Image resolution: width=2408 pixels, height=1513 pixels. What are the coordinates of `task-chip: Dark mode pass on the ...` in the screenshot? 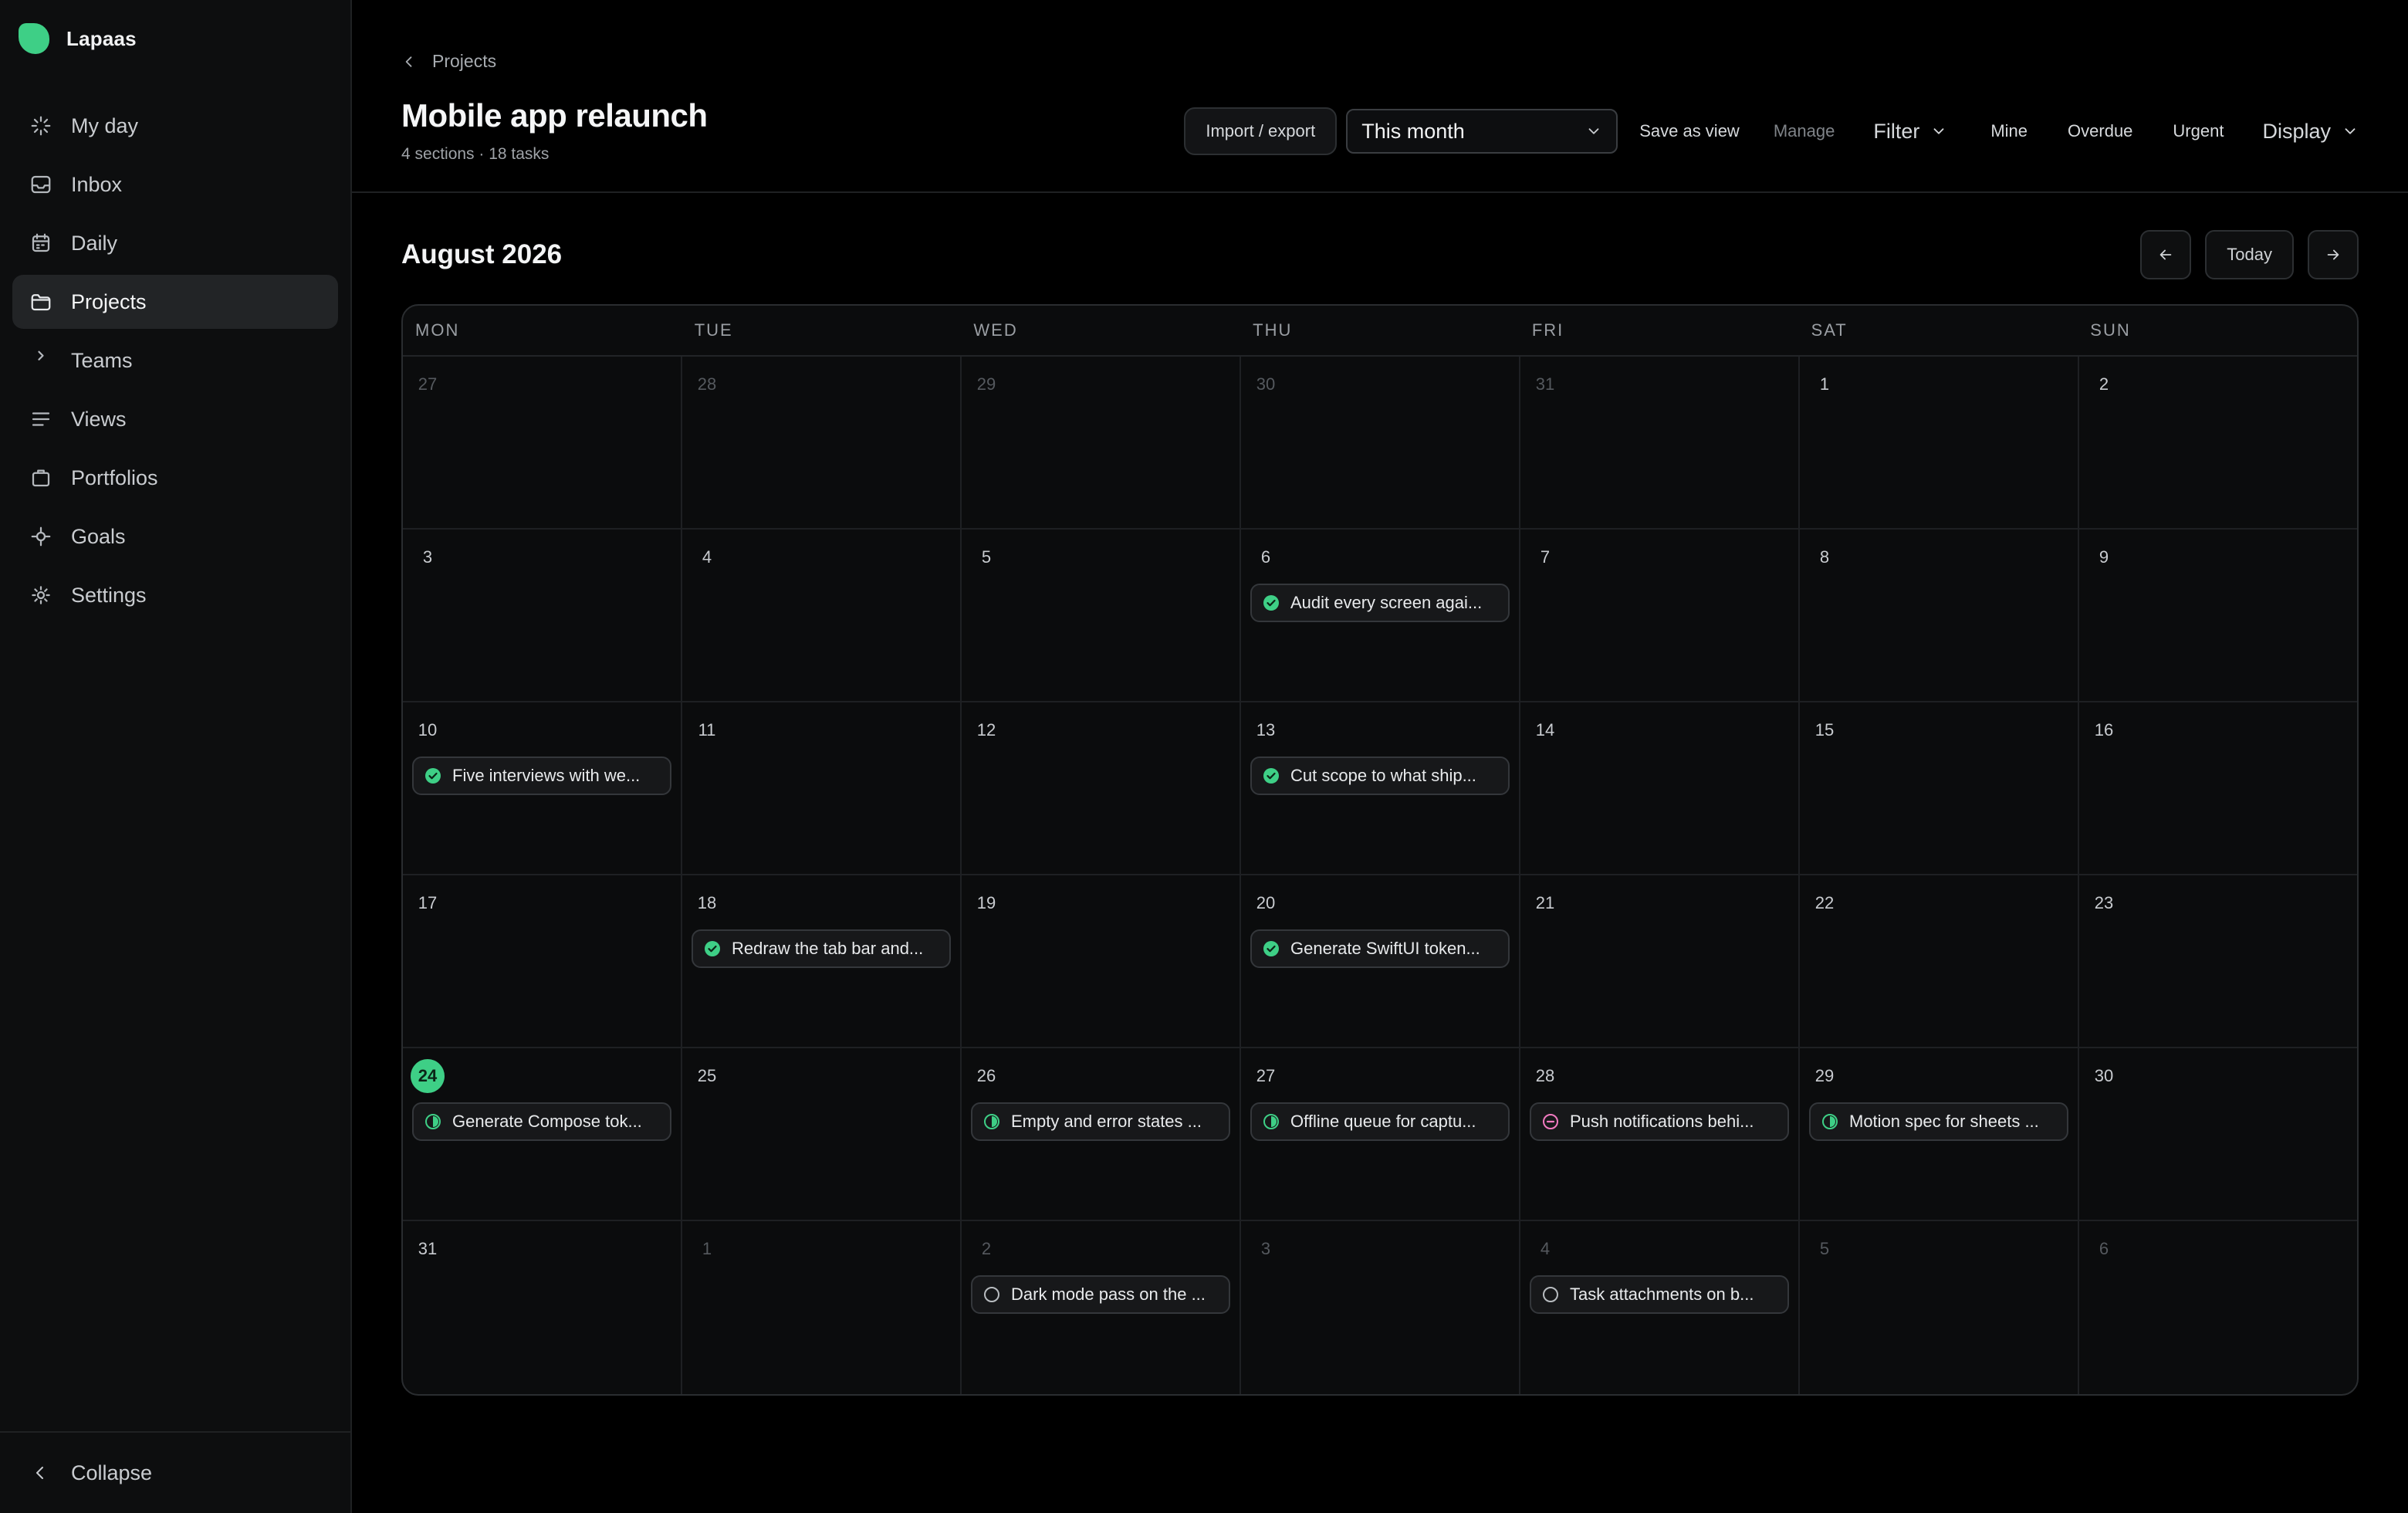 It's located at (1100, 1294).